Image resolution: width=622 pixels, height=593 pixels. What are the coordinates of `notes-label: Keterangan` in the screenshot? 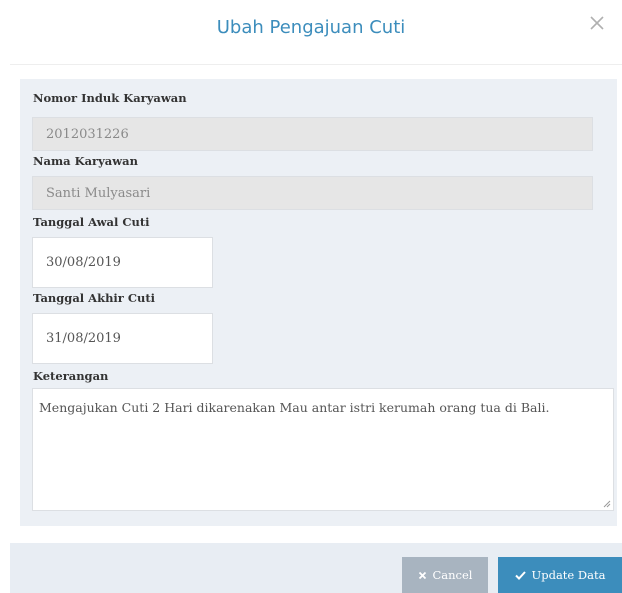 It's located at (71, 376).